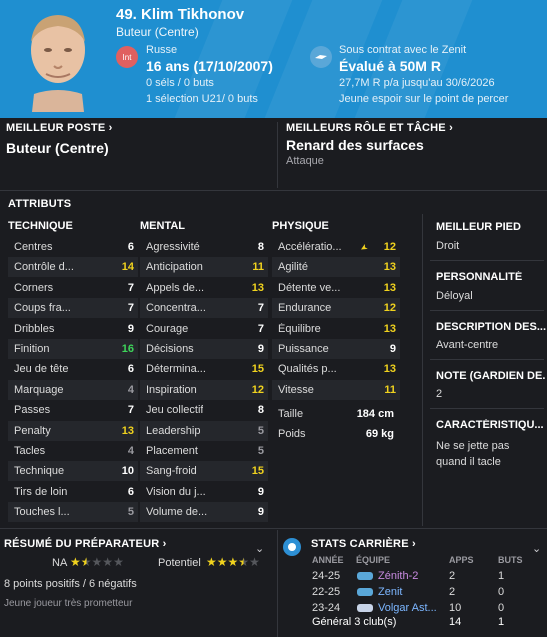 The height and width of the screenshot is (637, 547). I want to click on mental-attribute-row: Inspiration 12, so click(204, 389).